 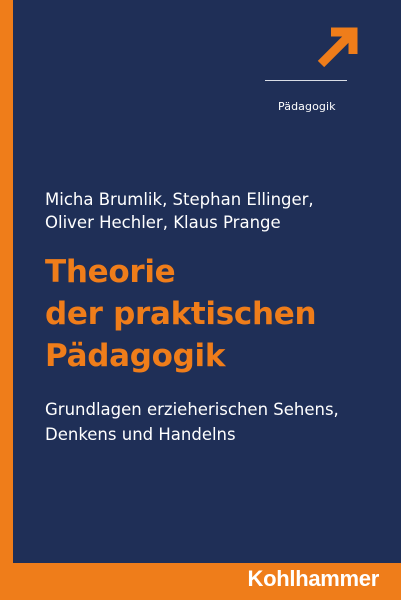 I want to click on series-label: Pädagogik, so click(x=307, y=106).